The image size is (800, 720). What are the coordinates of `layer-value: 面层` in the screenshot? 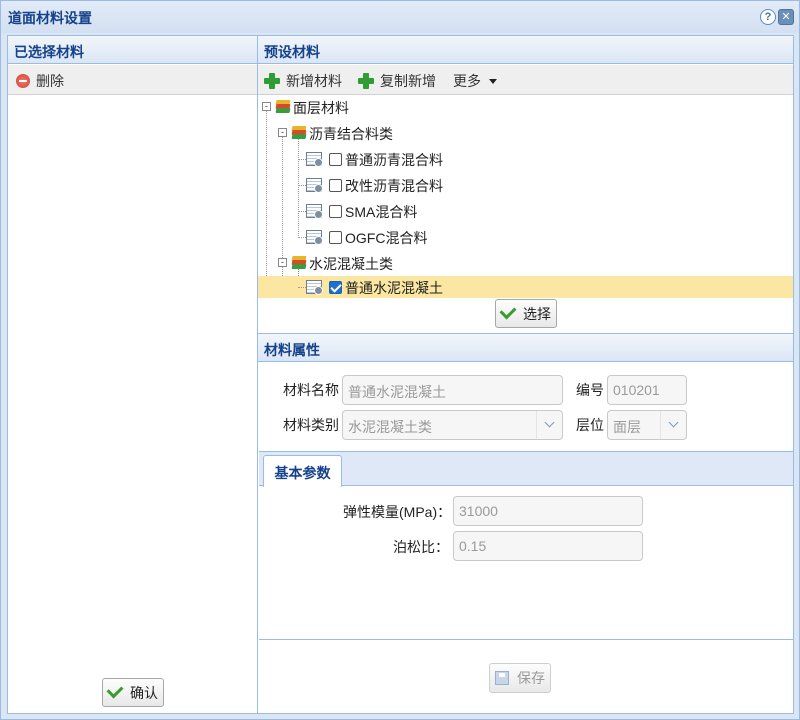 It's located at (627, 427).